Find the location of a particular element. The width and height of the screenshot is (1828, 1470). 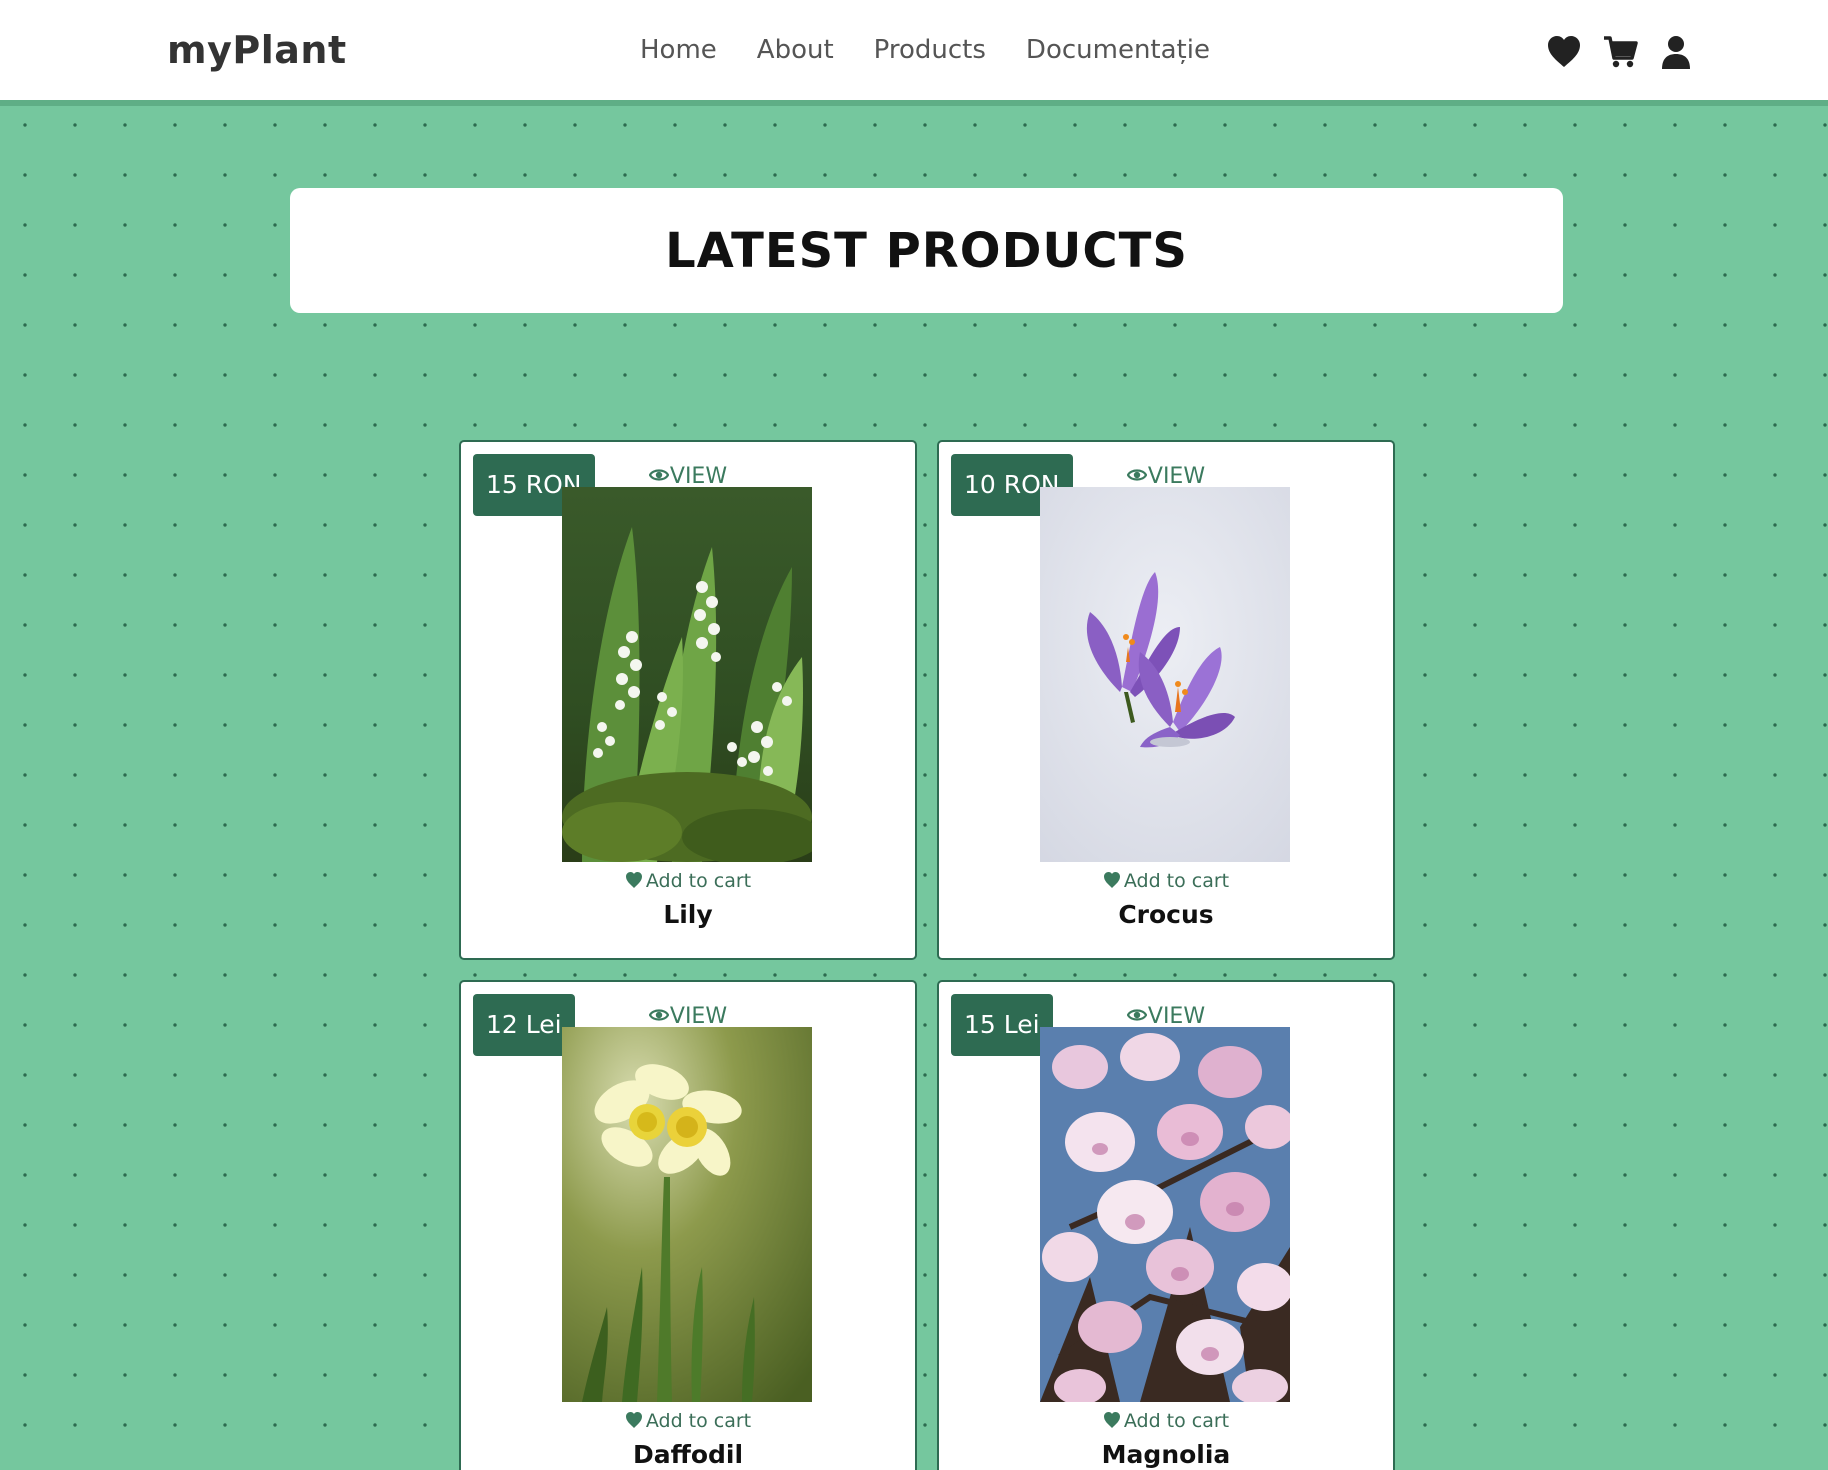

nav-link-documentatie: Documentație is located at coordinates (1118, 50).